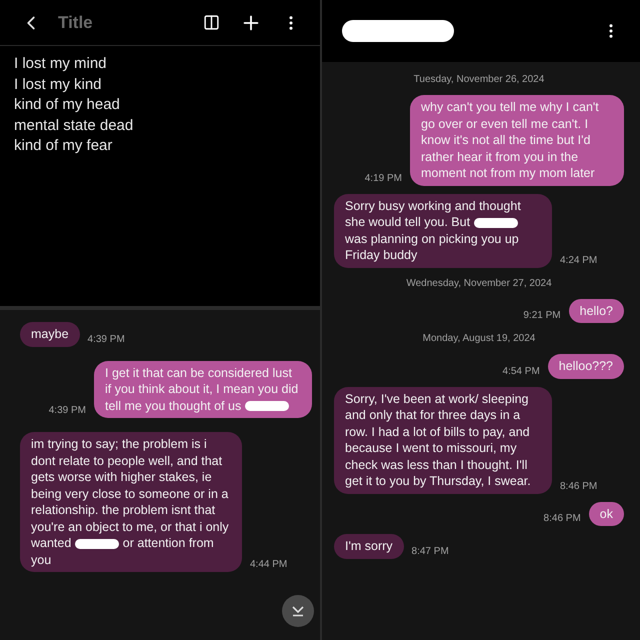  What do you see at coordinates (74, 126) in the screenshot?
I see `note-line: mental state dead` at bounding box center [74, 126].